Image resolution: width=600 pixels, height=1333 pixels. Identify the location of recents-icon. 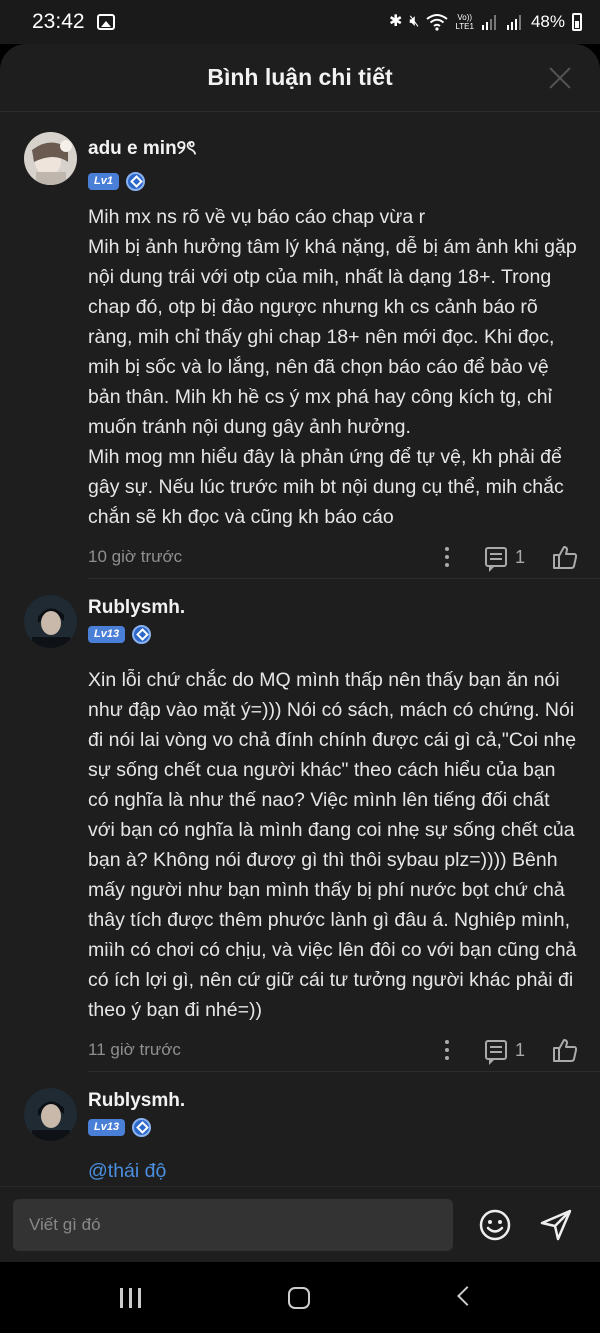
(131, 1298).